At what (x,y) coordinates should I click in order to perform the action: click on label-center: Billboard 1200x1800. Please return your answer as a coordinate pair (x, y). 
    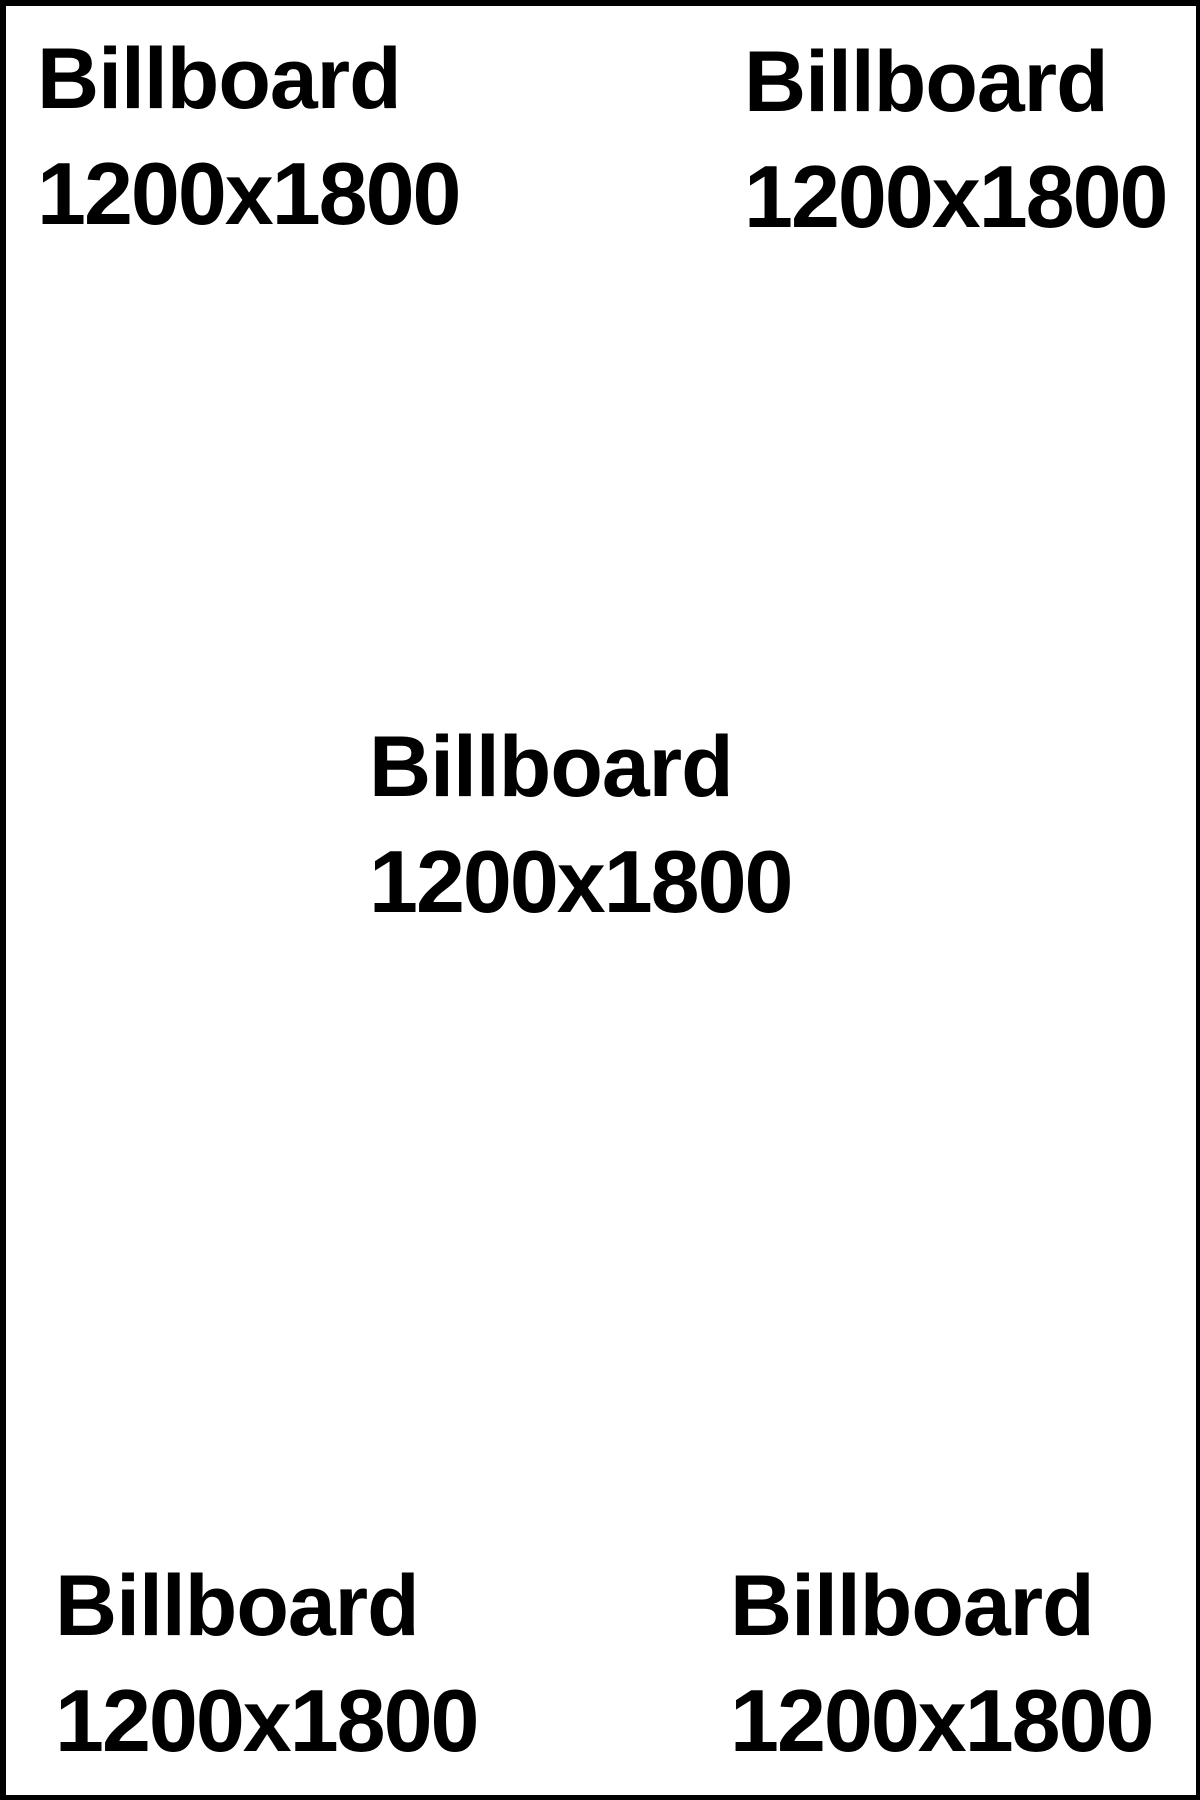
    Looking at the image, I should click on (581, 825).